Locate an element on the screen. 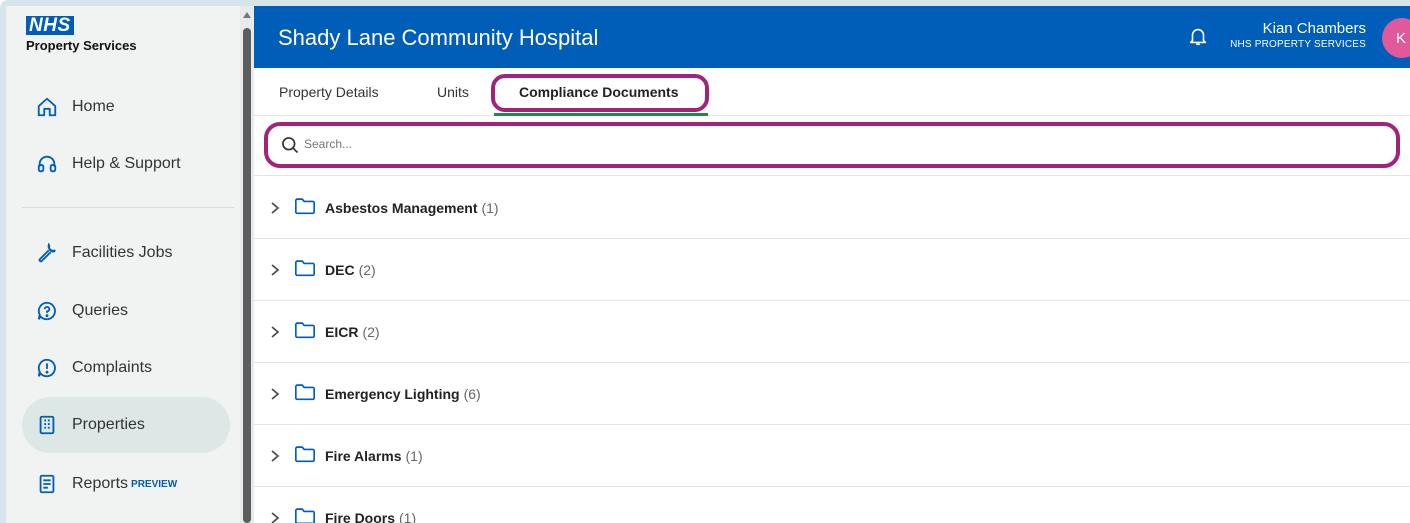 This screenshot has height=523, width=1410. sidebar-item-reports: Reports PREVIEW is located at coordinates (126, 484).